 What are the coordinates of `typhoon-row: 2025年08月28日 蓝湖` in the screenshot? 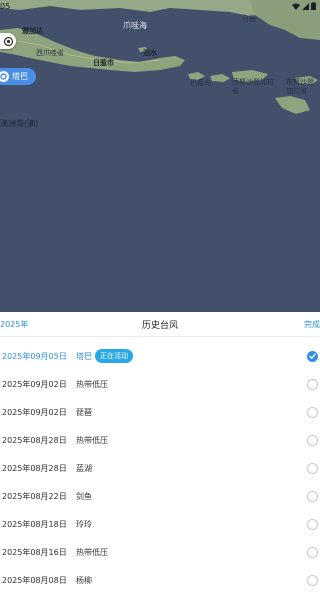 It's located at (160, 468).